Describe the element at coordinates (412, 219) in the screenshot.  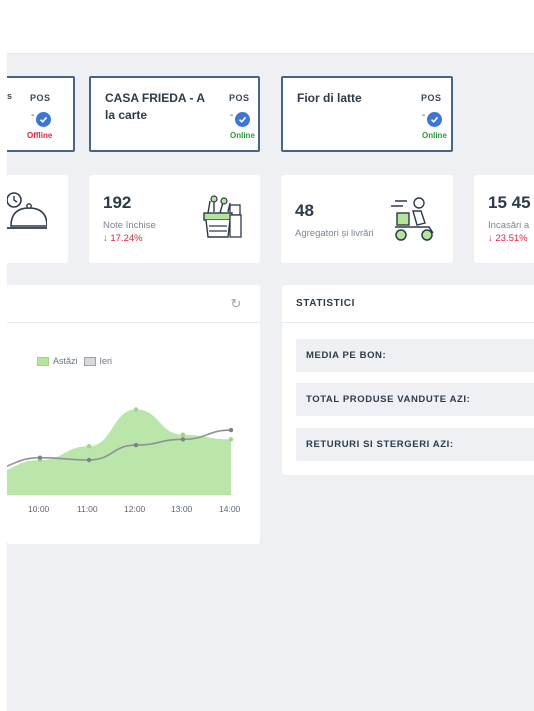
I see `delivery-scooter-icon` at that location.